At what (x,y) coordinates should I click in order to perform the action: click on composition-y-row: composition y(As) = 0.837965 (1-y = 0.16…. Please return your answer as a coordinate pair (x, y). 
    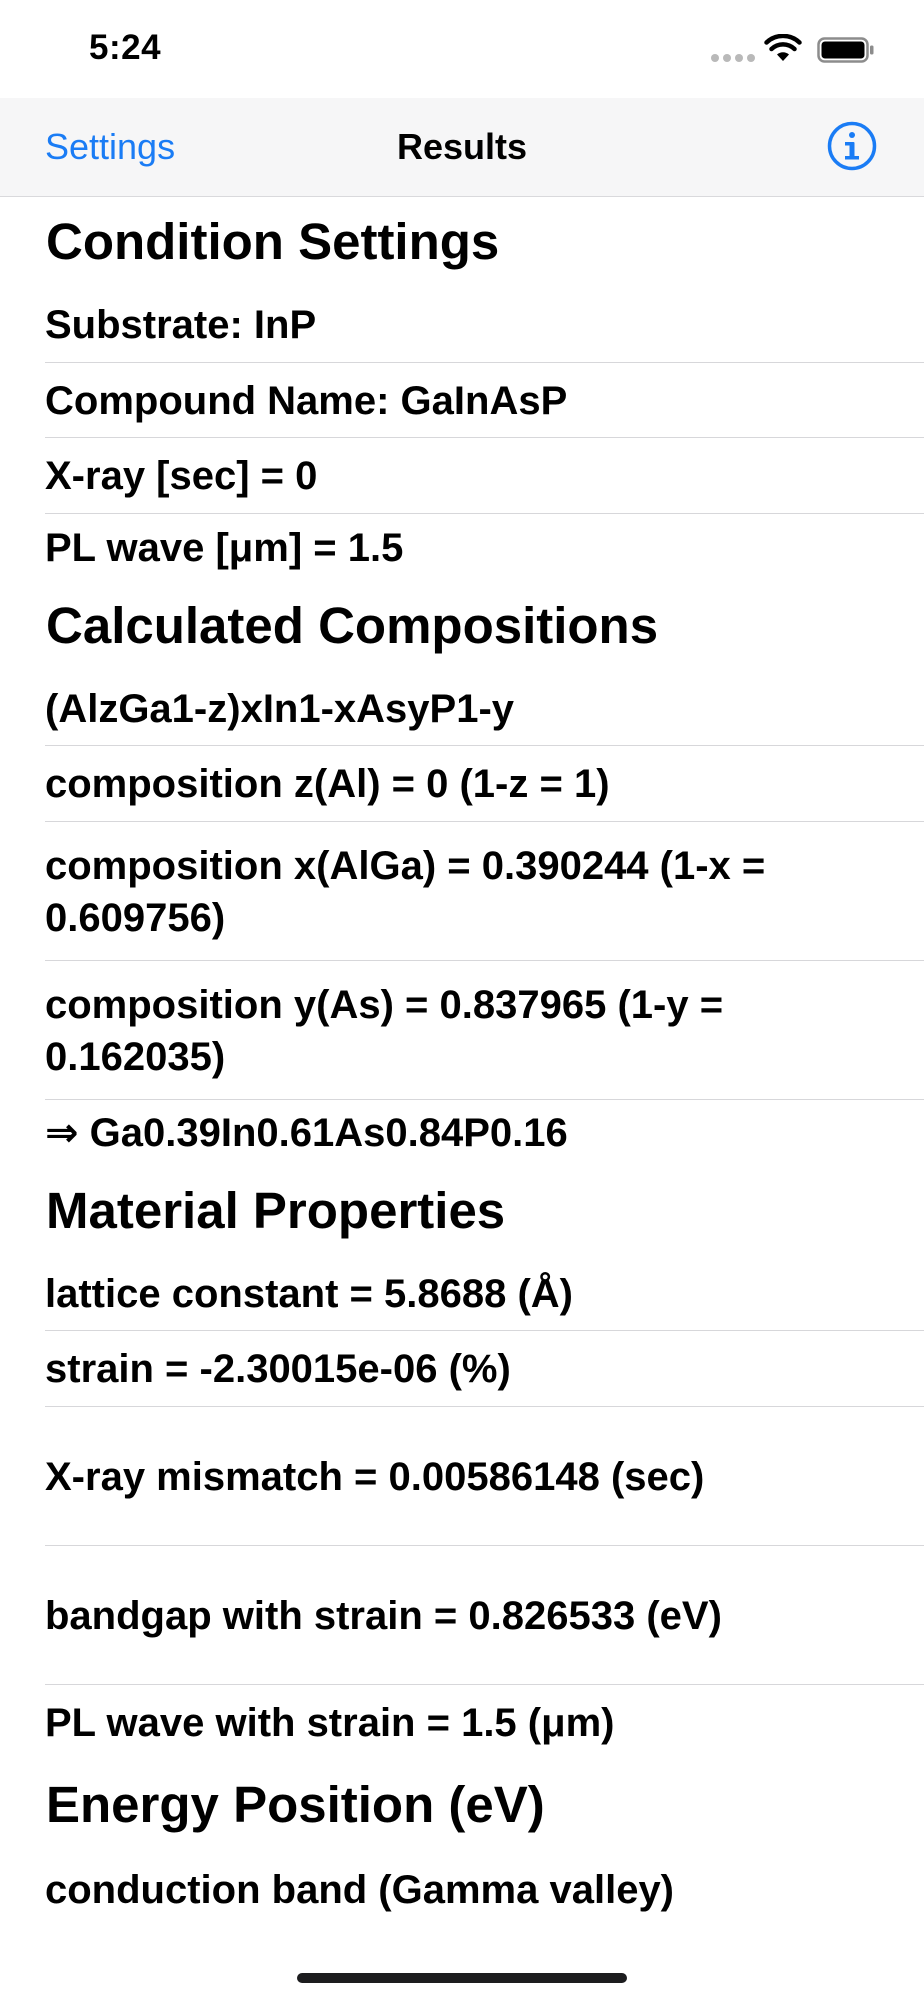
    Looking at the image, I should click on (462, 1030).